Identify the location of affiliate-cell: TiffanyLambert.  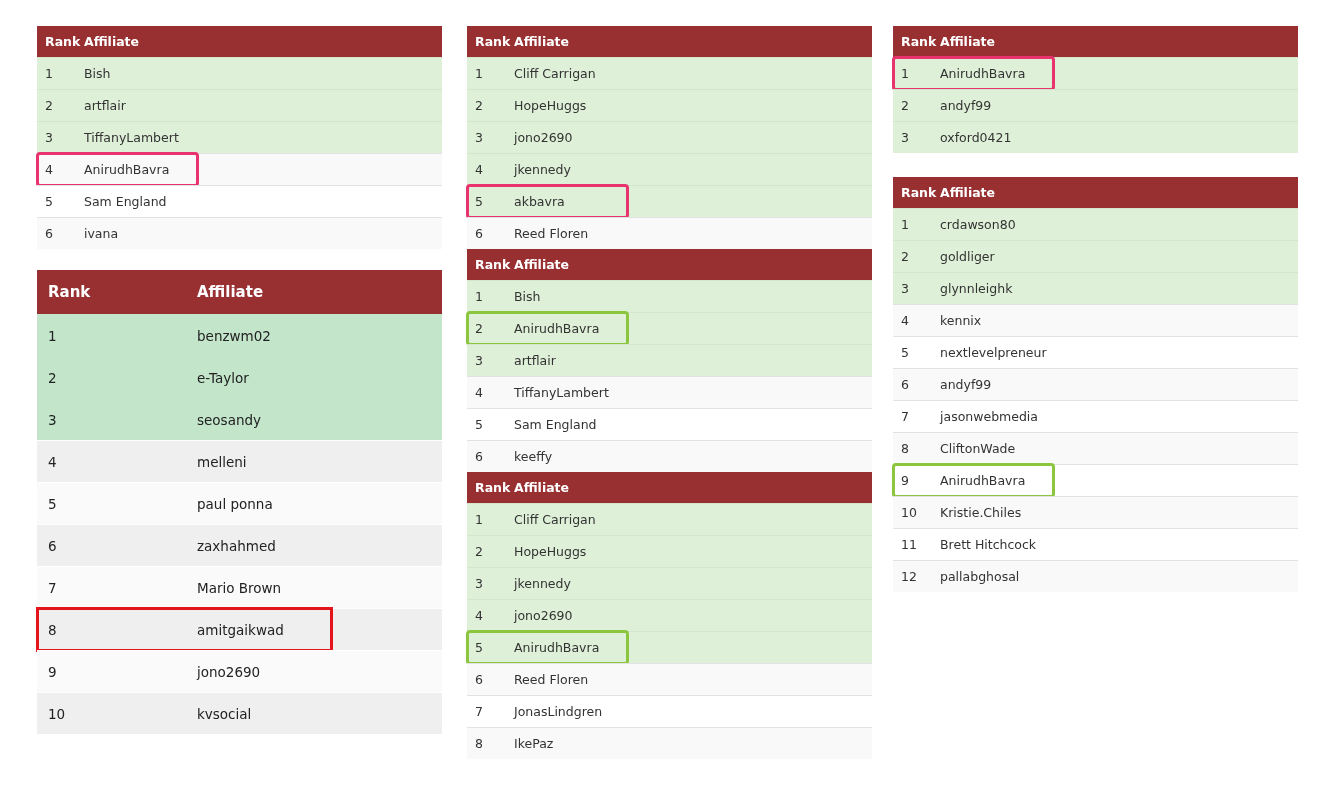
(561, 392).